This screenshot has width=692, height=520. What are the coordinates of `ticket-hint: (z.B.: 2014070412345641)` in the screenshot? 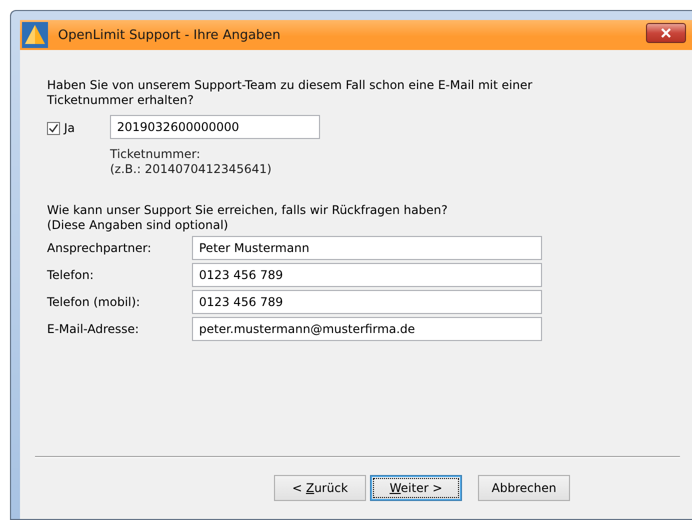 It's located at (191, 169).